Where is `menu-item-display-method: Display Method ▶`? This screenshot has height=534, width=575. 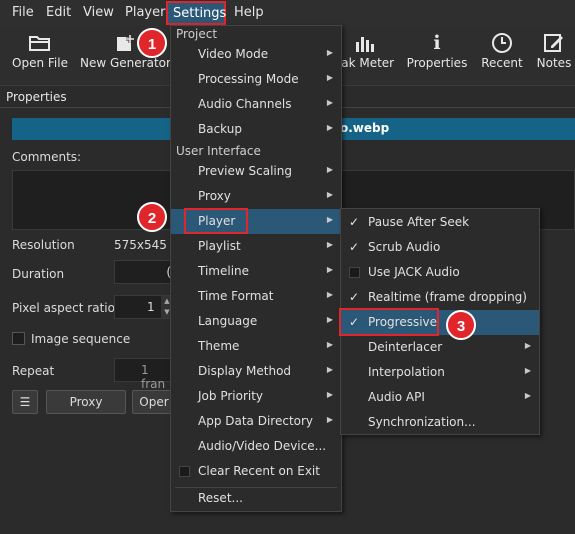
menu-item-display-method: Display Method ▶ is located at coordinates (256, 371).